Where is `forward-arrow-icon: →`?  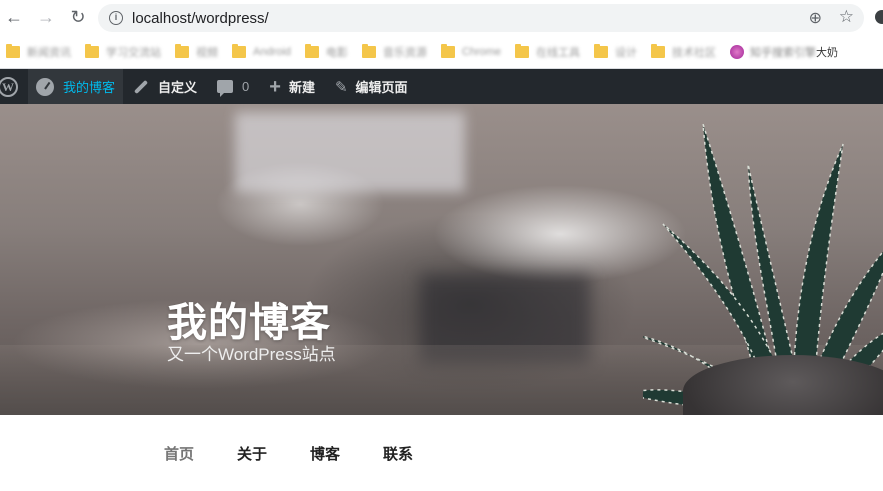 forward-arrow-icon: → is located at coordinates (46, 18).